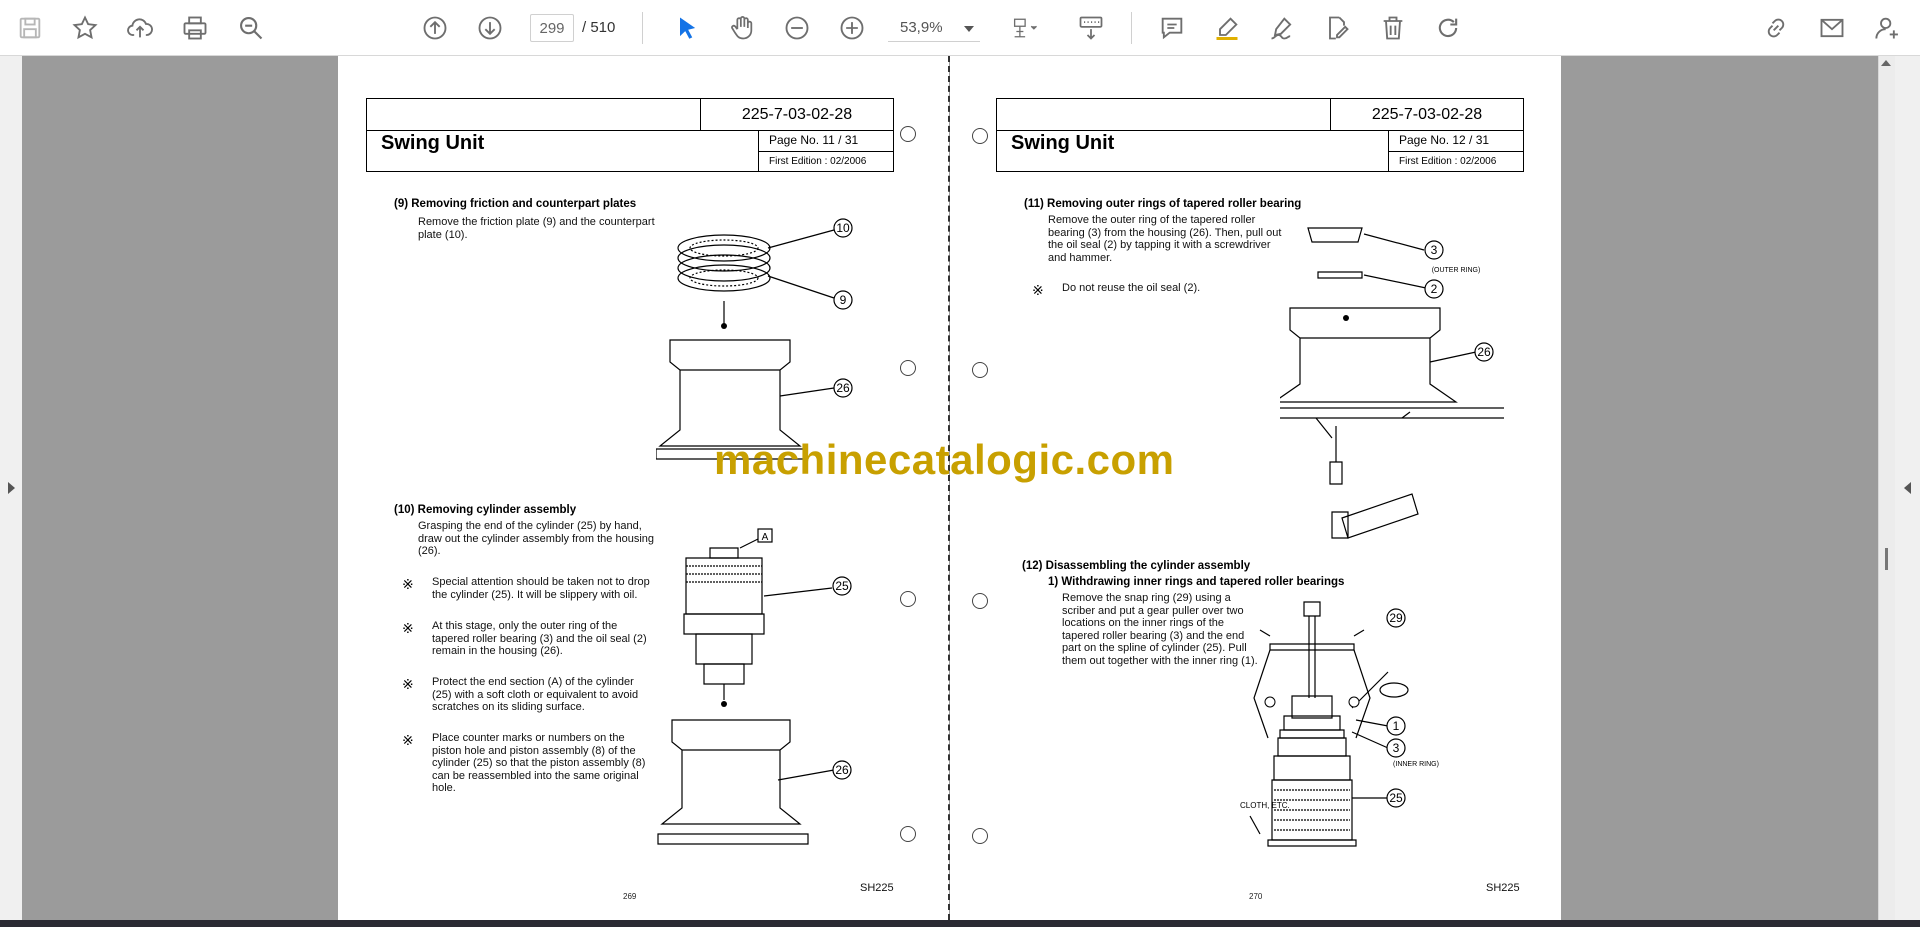  I want to click on toolbar: 299 / 510 53,9%, so click(960, 28).